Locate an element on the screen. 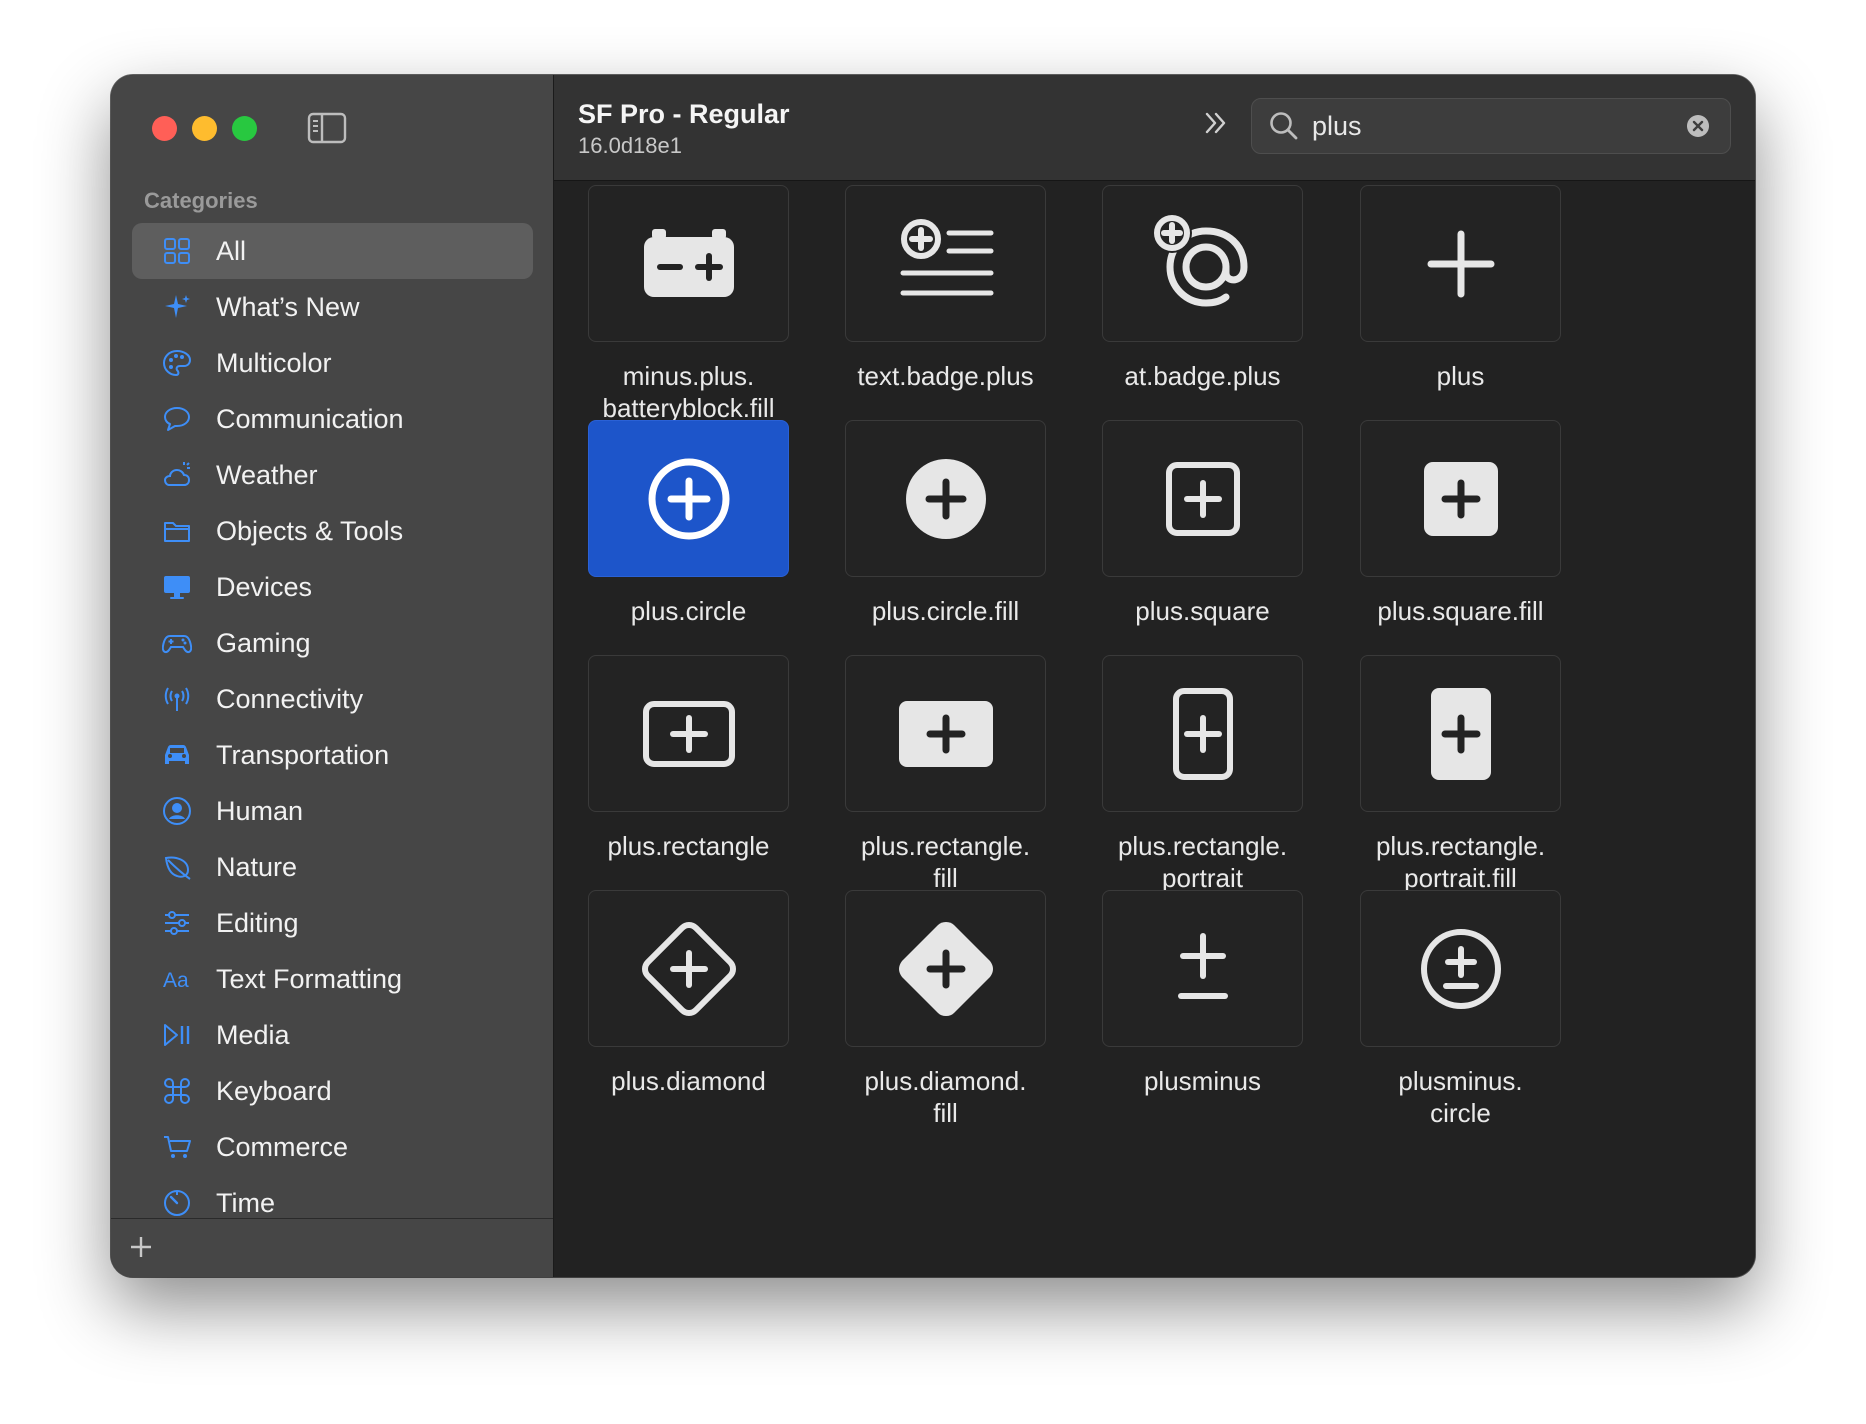 This screenshot has width=1866, height=1424. symbol-name: plus.diamond. fill is located at coordinates (945, 1097).